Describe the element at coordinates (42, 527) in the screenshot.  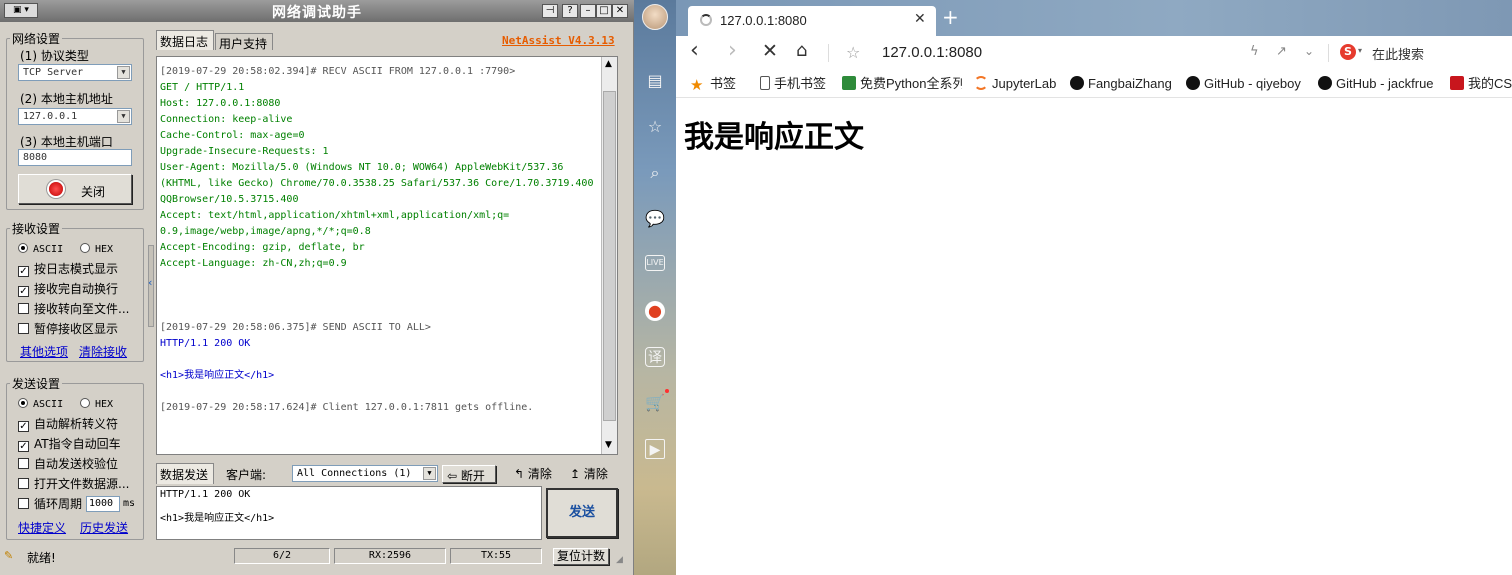
I see `shortcut-define-link: 快捷定义` at that location.